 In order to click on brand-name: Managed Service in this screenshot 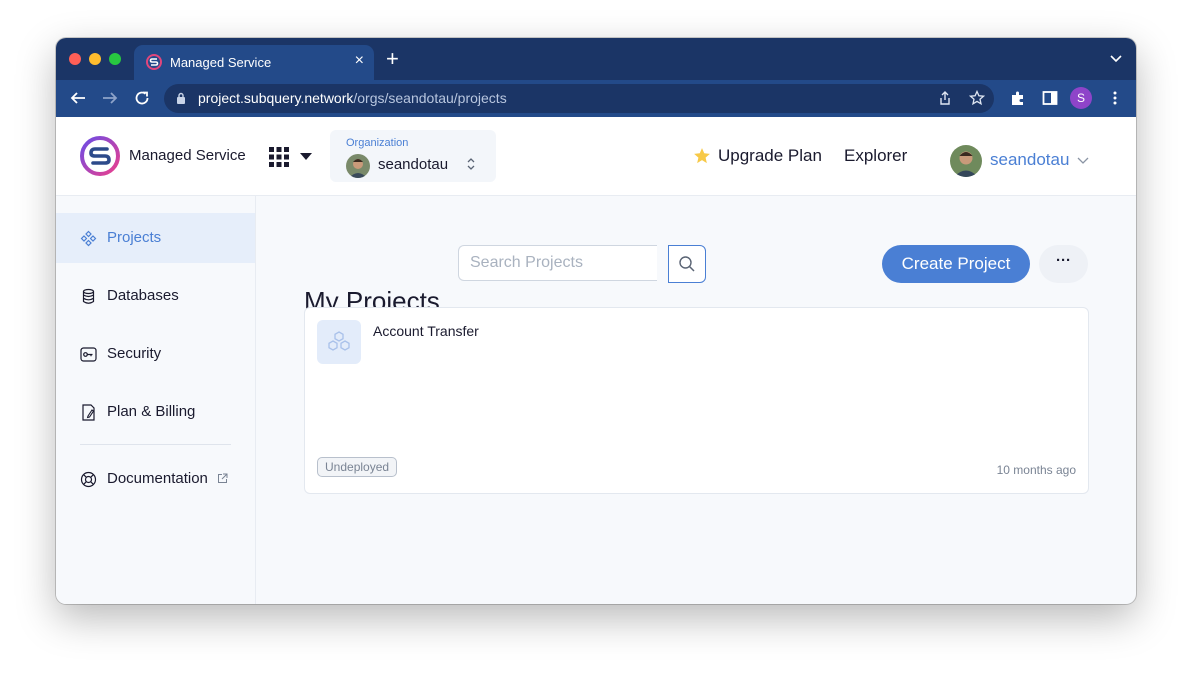, I will do `click(187, 155)`.